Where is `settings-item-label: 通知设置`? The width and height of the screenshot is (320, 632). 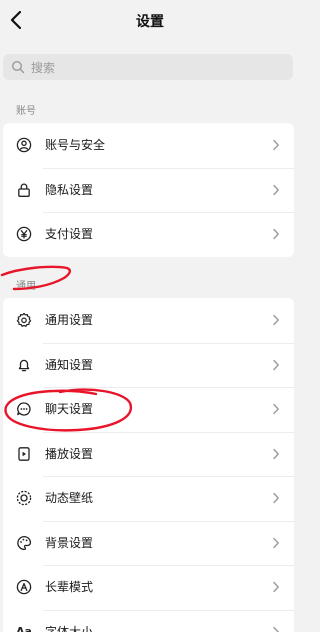
settings-item-label: 通知设置 is located at coordinates (69, 364).